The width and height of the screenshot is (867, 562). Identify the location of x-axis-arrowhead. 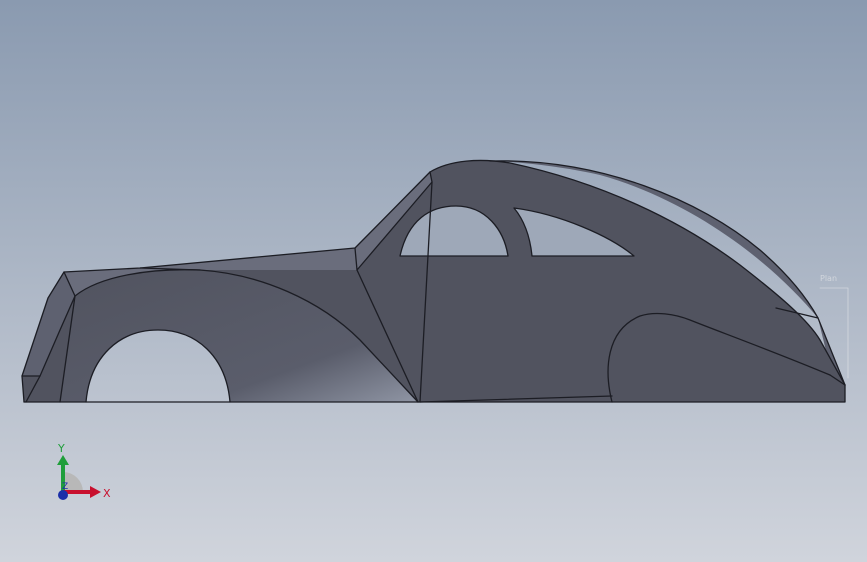
(95, 492).